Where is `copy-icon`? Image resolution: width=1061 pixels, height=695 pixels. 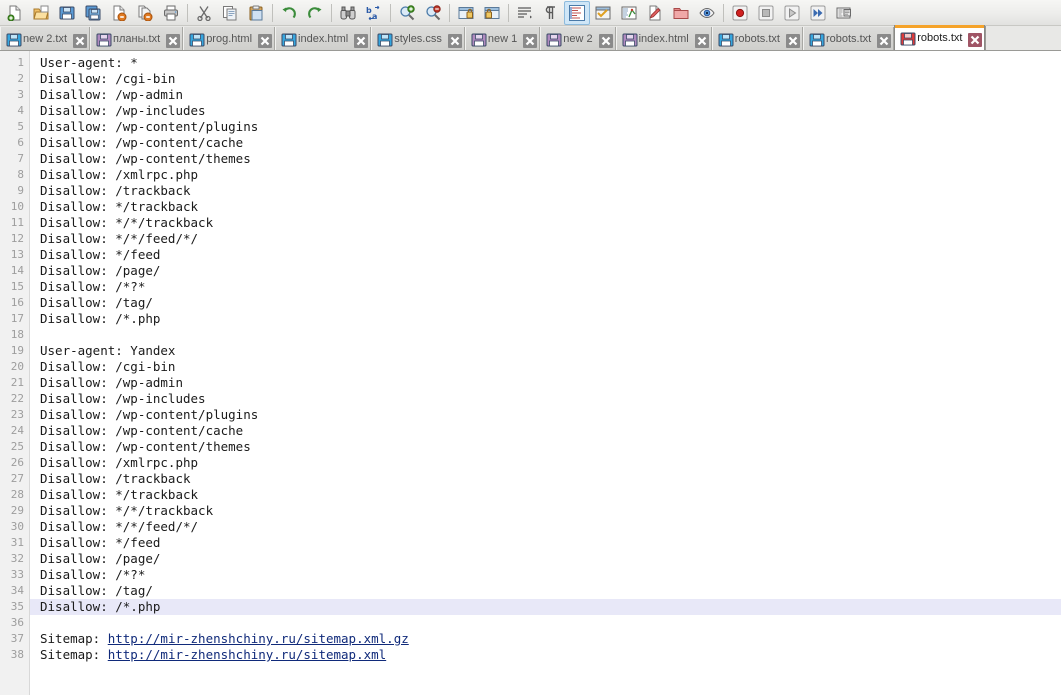
copy-icon is located at coordinates (230, 13).